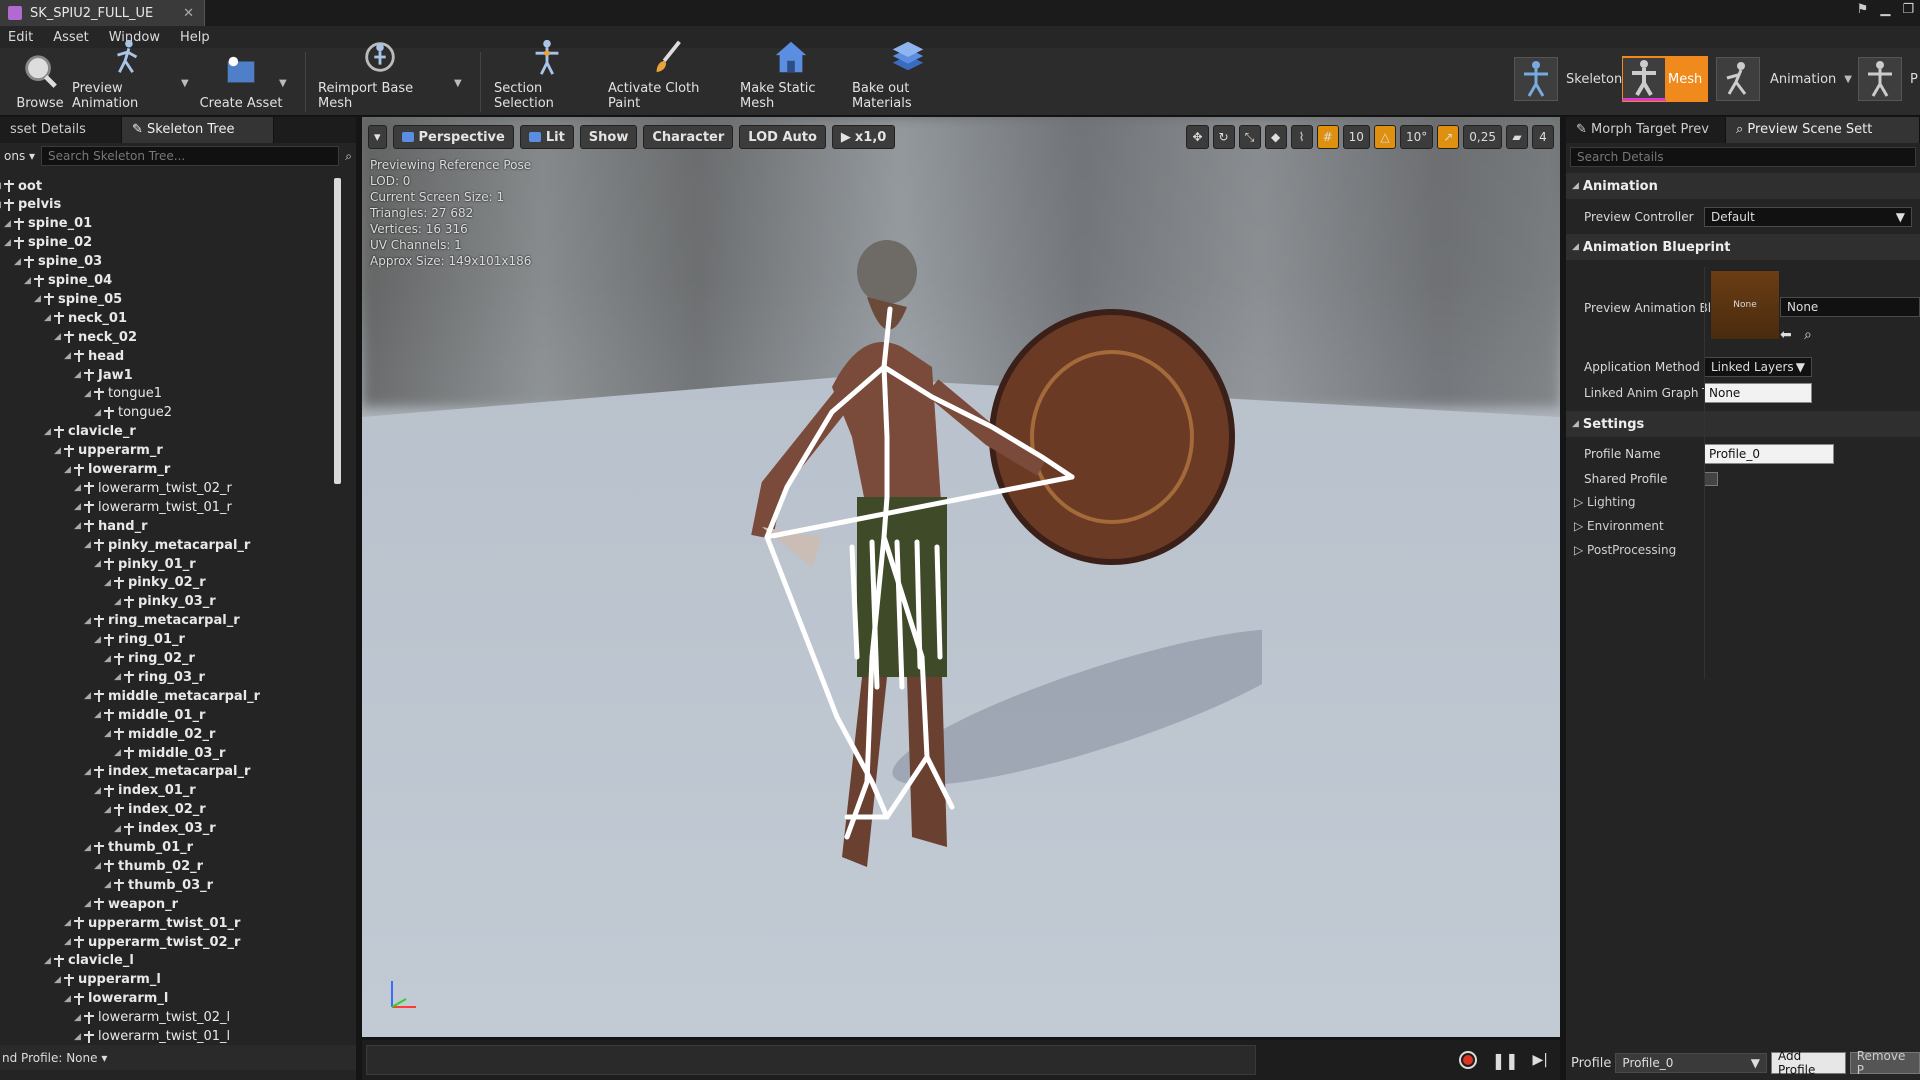 The height and width of the screenshot is (1080, 1920). What do you see at coordinates (1384, 137) in the screenshot?
I see `rotation-snap-icon: △` at bounding box center [1384, 137].